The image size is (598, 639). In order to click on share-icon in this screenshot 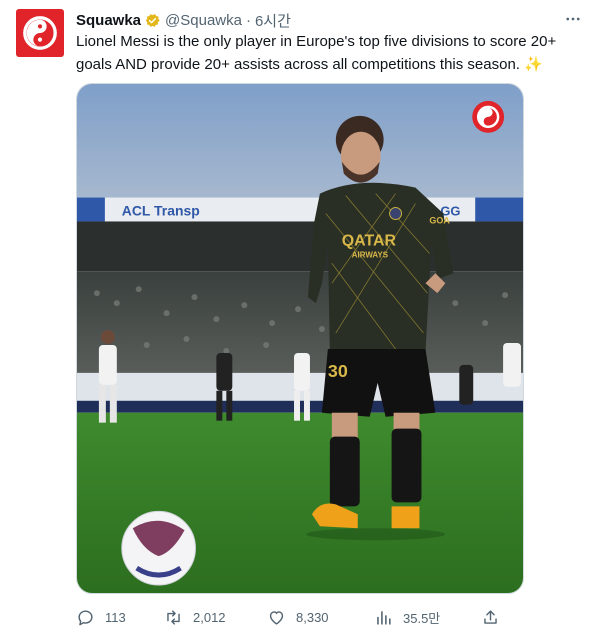, I will do `click(490, 617)`.